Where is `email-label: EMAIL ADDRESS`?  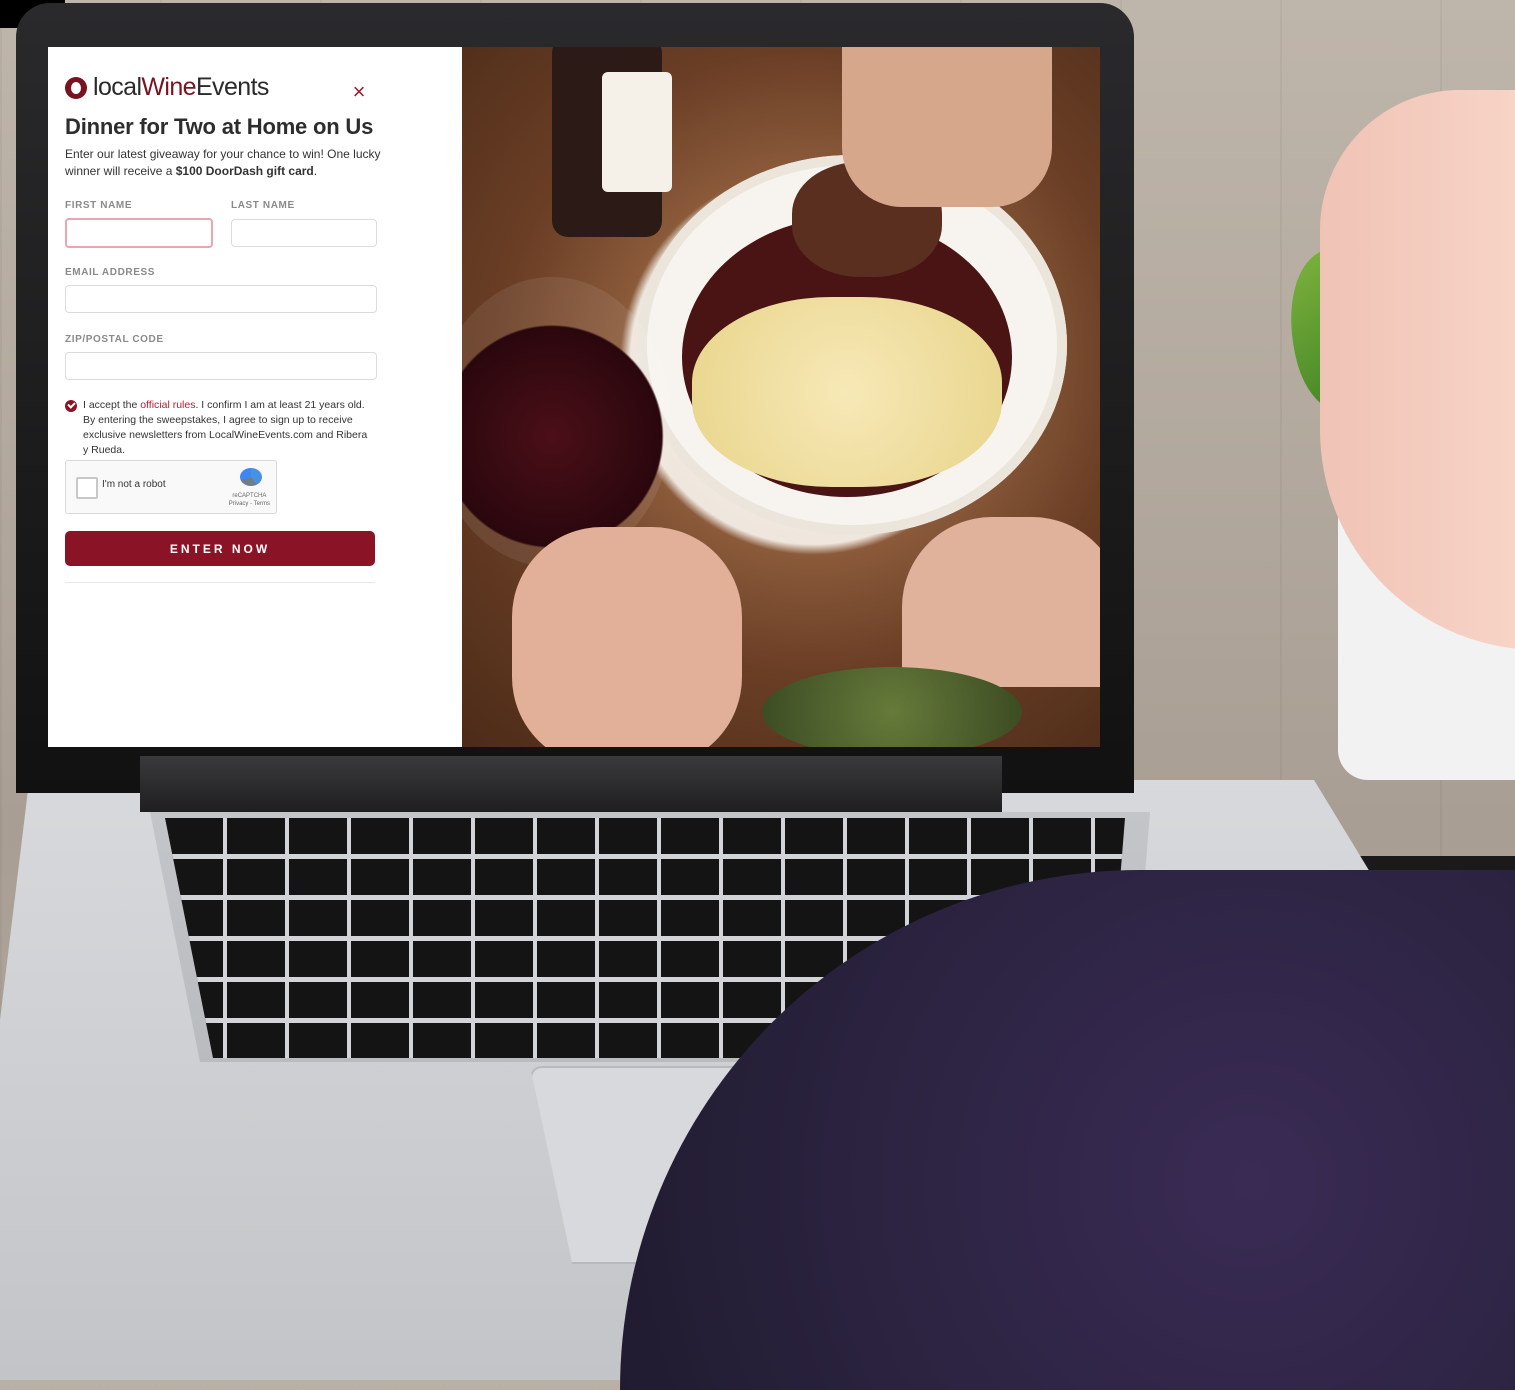 email-label: EMAIL ADDRESS is located at coordinates (110, 272).